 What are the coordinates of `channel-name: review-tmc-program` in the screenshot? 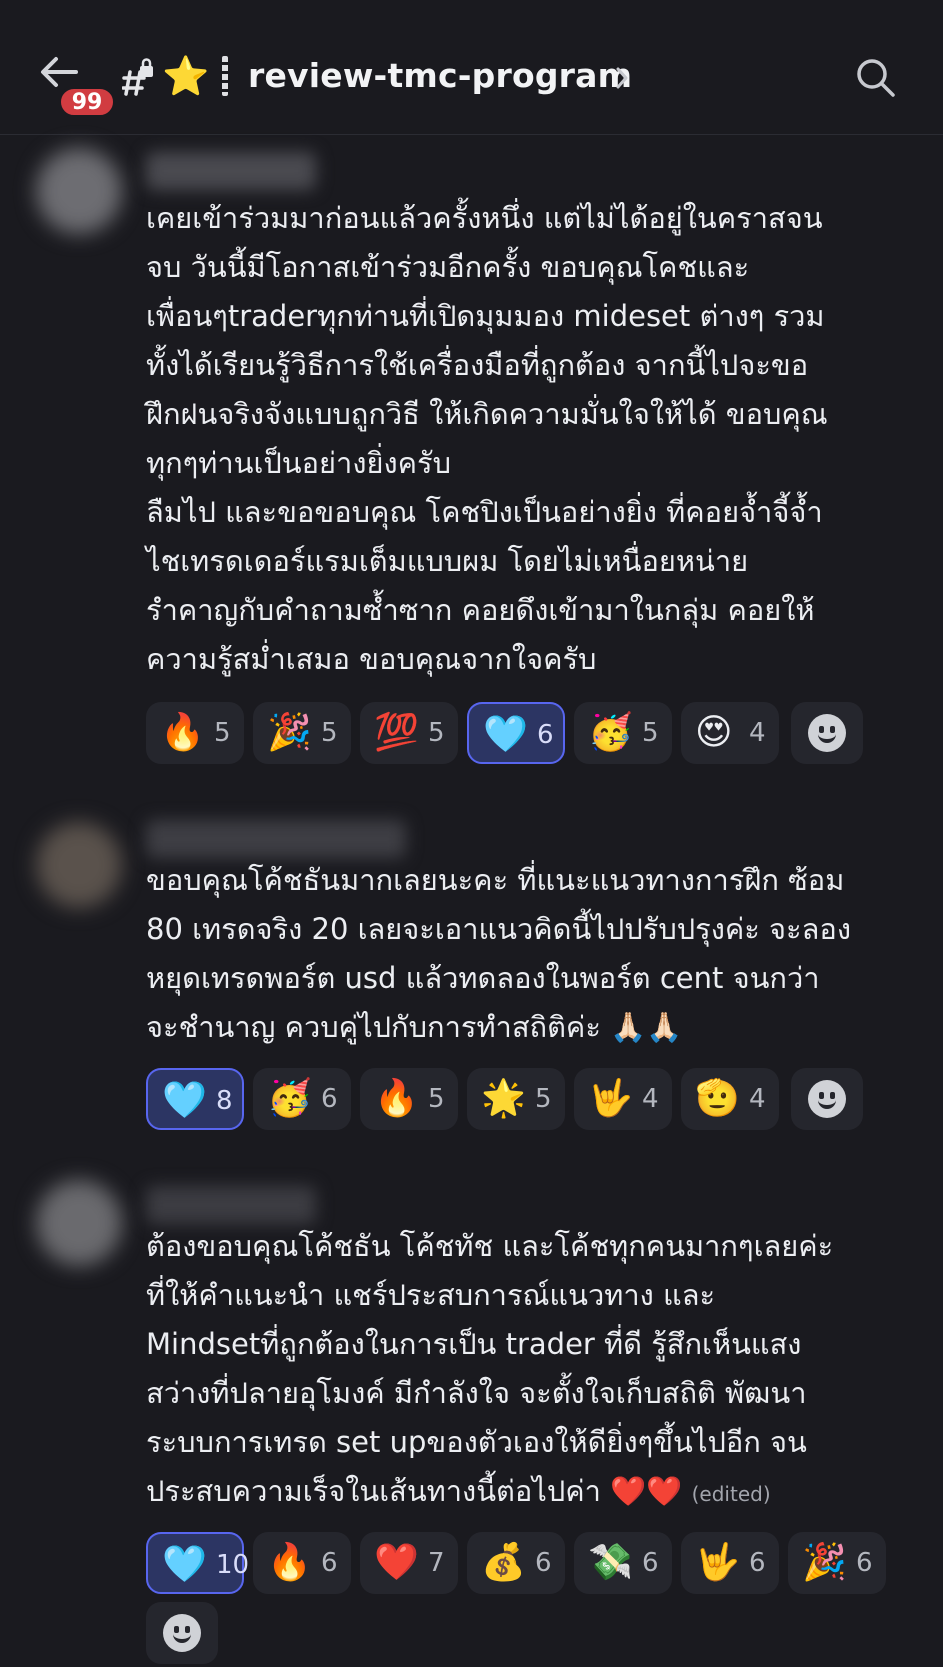 It's located at (440, 76).